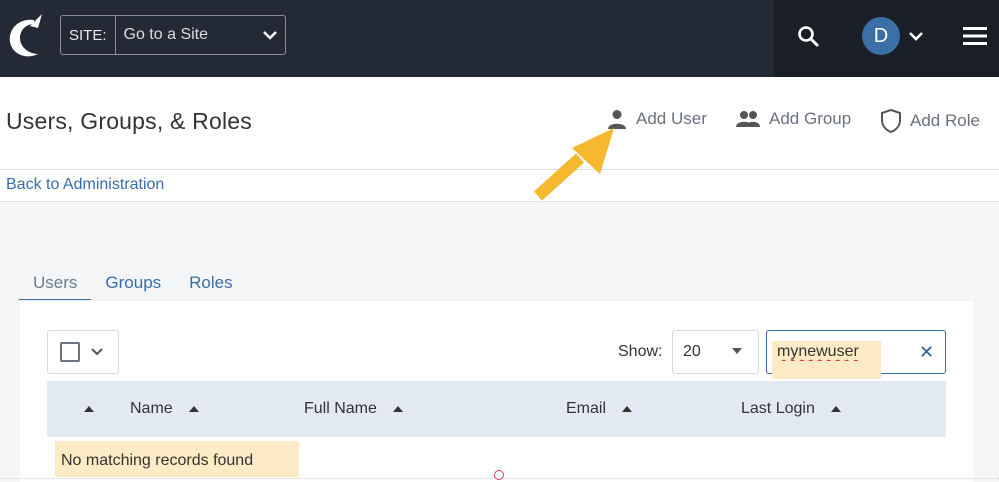 The image size is (999, 482). I want to click on tab-groups: Groups, so click(133, 283).